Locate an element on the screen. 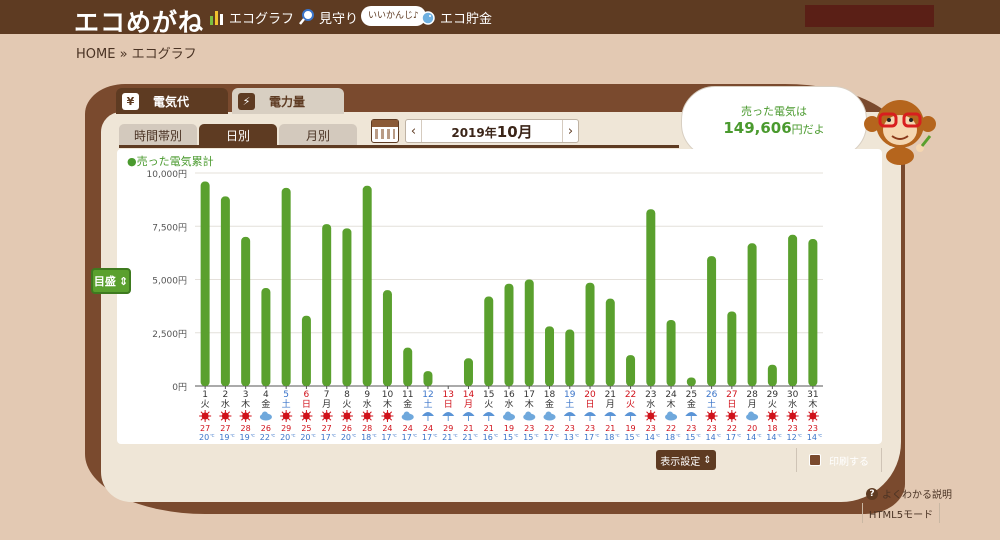  current-month-label: 2019年10月 is located at coordinates (491, 131).